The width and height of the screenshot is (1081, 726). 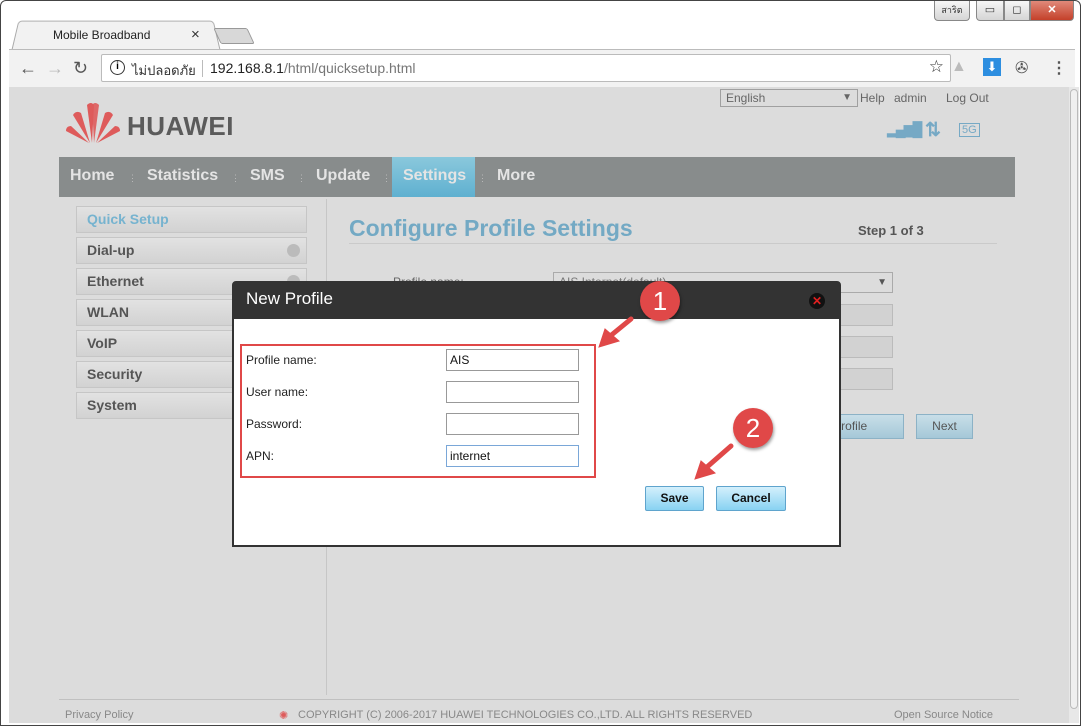 What do you see at coordinates (666, 398) in the screenshot?
I see `annotation-arrows` at bounding box center [666, 398].